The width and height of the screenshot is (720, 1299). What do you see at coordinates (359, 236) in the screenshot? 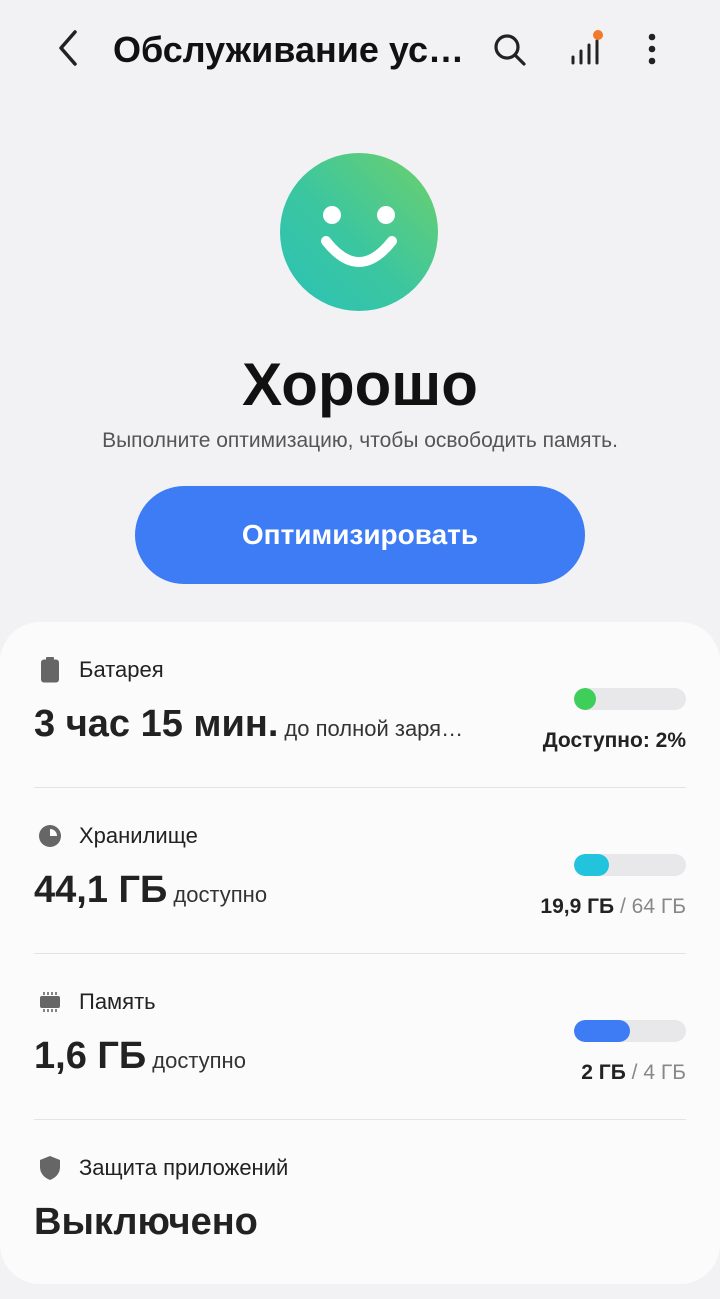
I see `smiley-face-icon` at bounding box center [359, 236].